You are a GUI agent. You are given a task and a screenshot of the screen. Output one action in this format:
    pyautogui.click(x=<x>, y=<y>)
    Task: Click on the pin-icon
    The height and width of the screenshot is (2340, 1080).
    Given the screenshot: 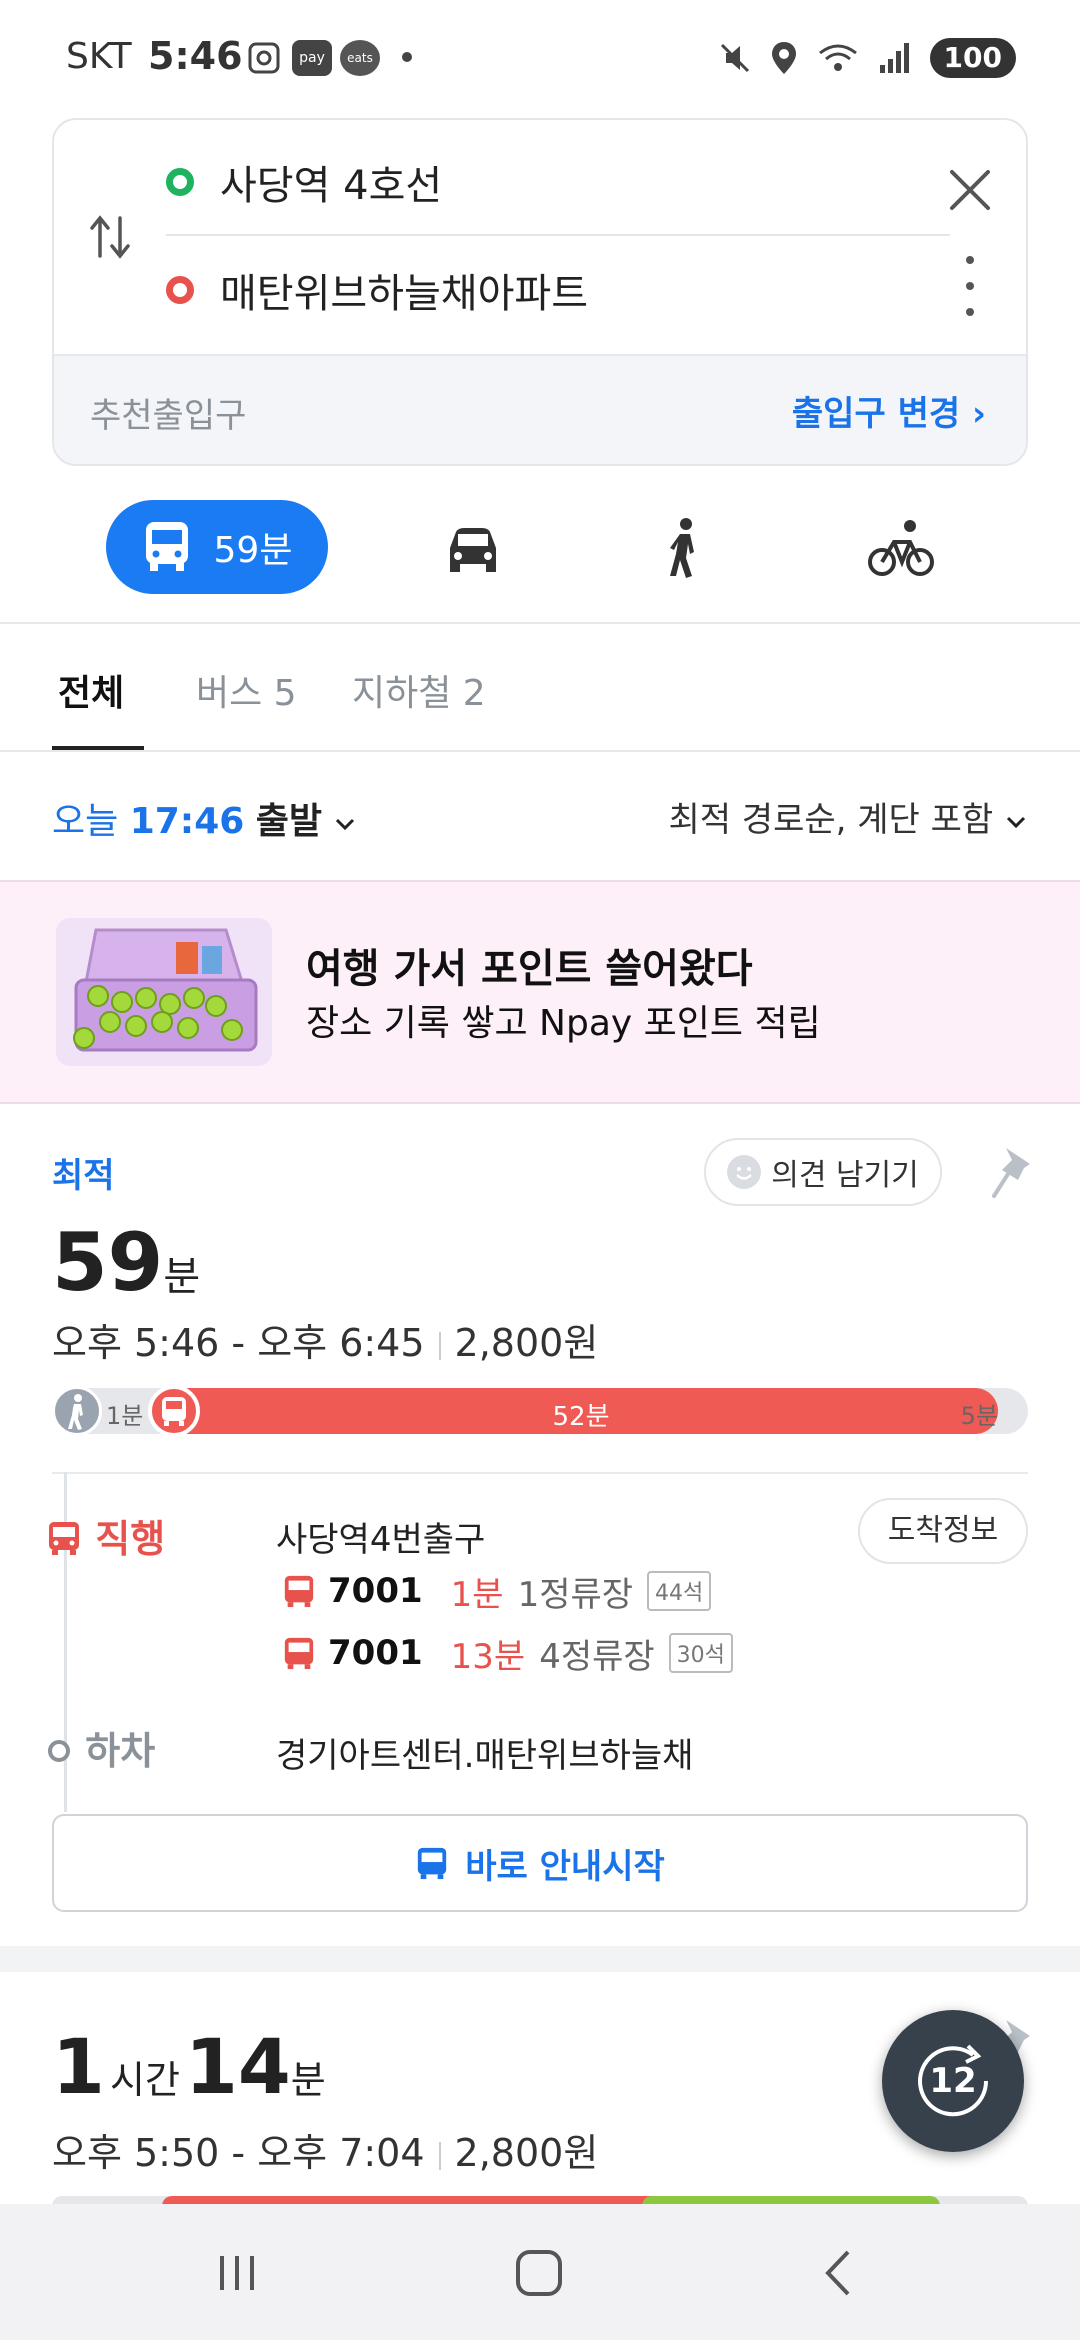 What is the action you would take?
    pyautogui.click(x=1013, y=1174)
    